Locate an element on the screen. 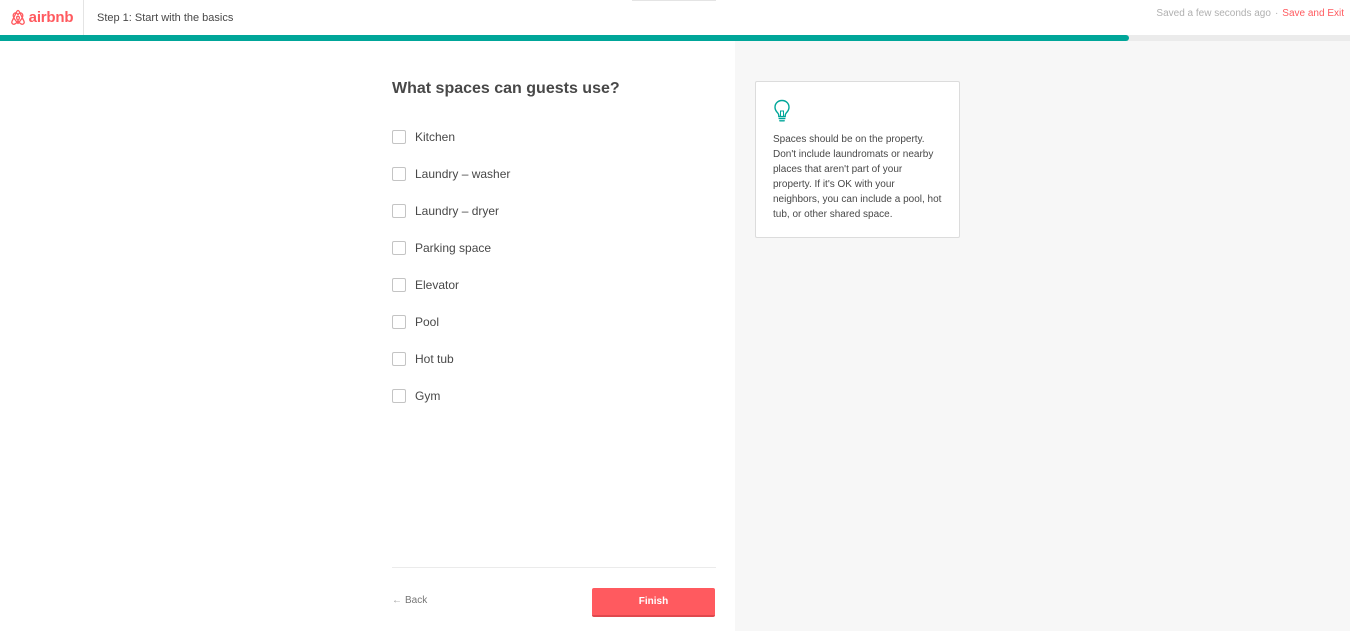 Image resolution: width=1350 pixels, height=631 pixels. step-title: Step 1: Start with the basics is located at coordinates (165, 17).